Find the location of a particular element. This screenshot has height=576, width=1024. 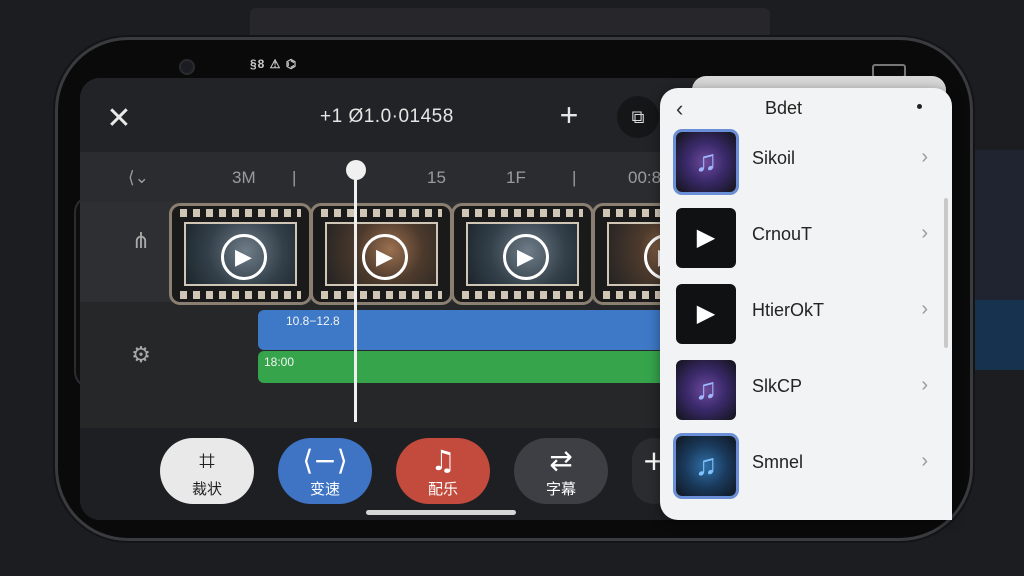

crop-icon: ⌗ is located at coordinates (207, 460).